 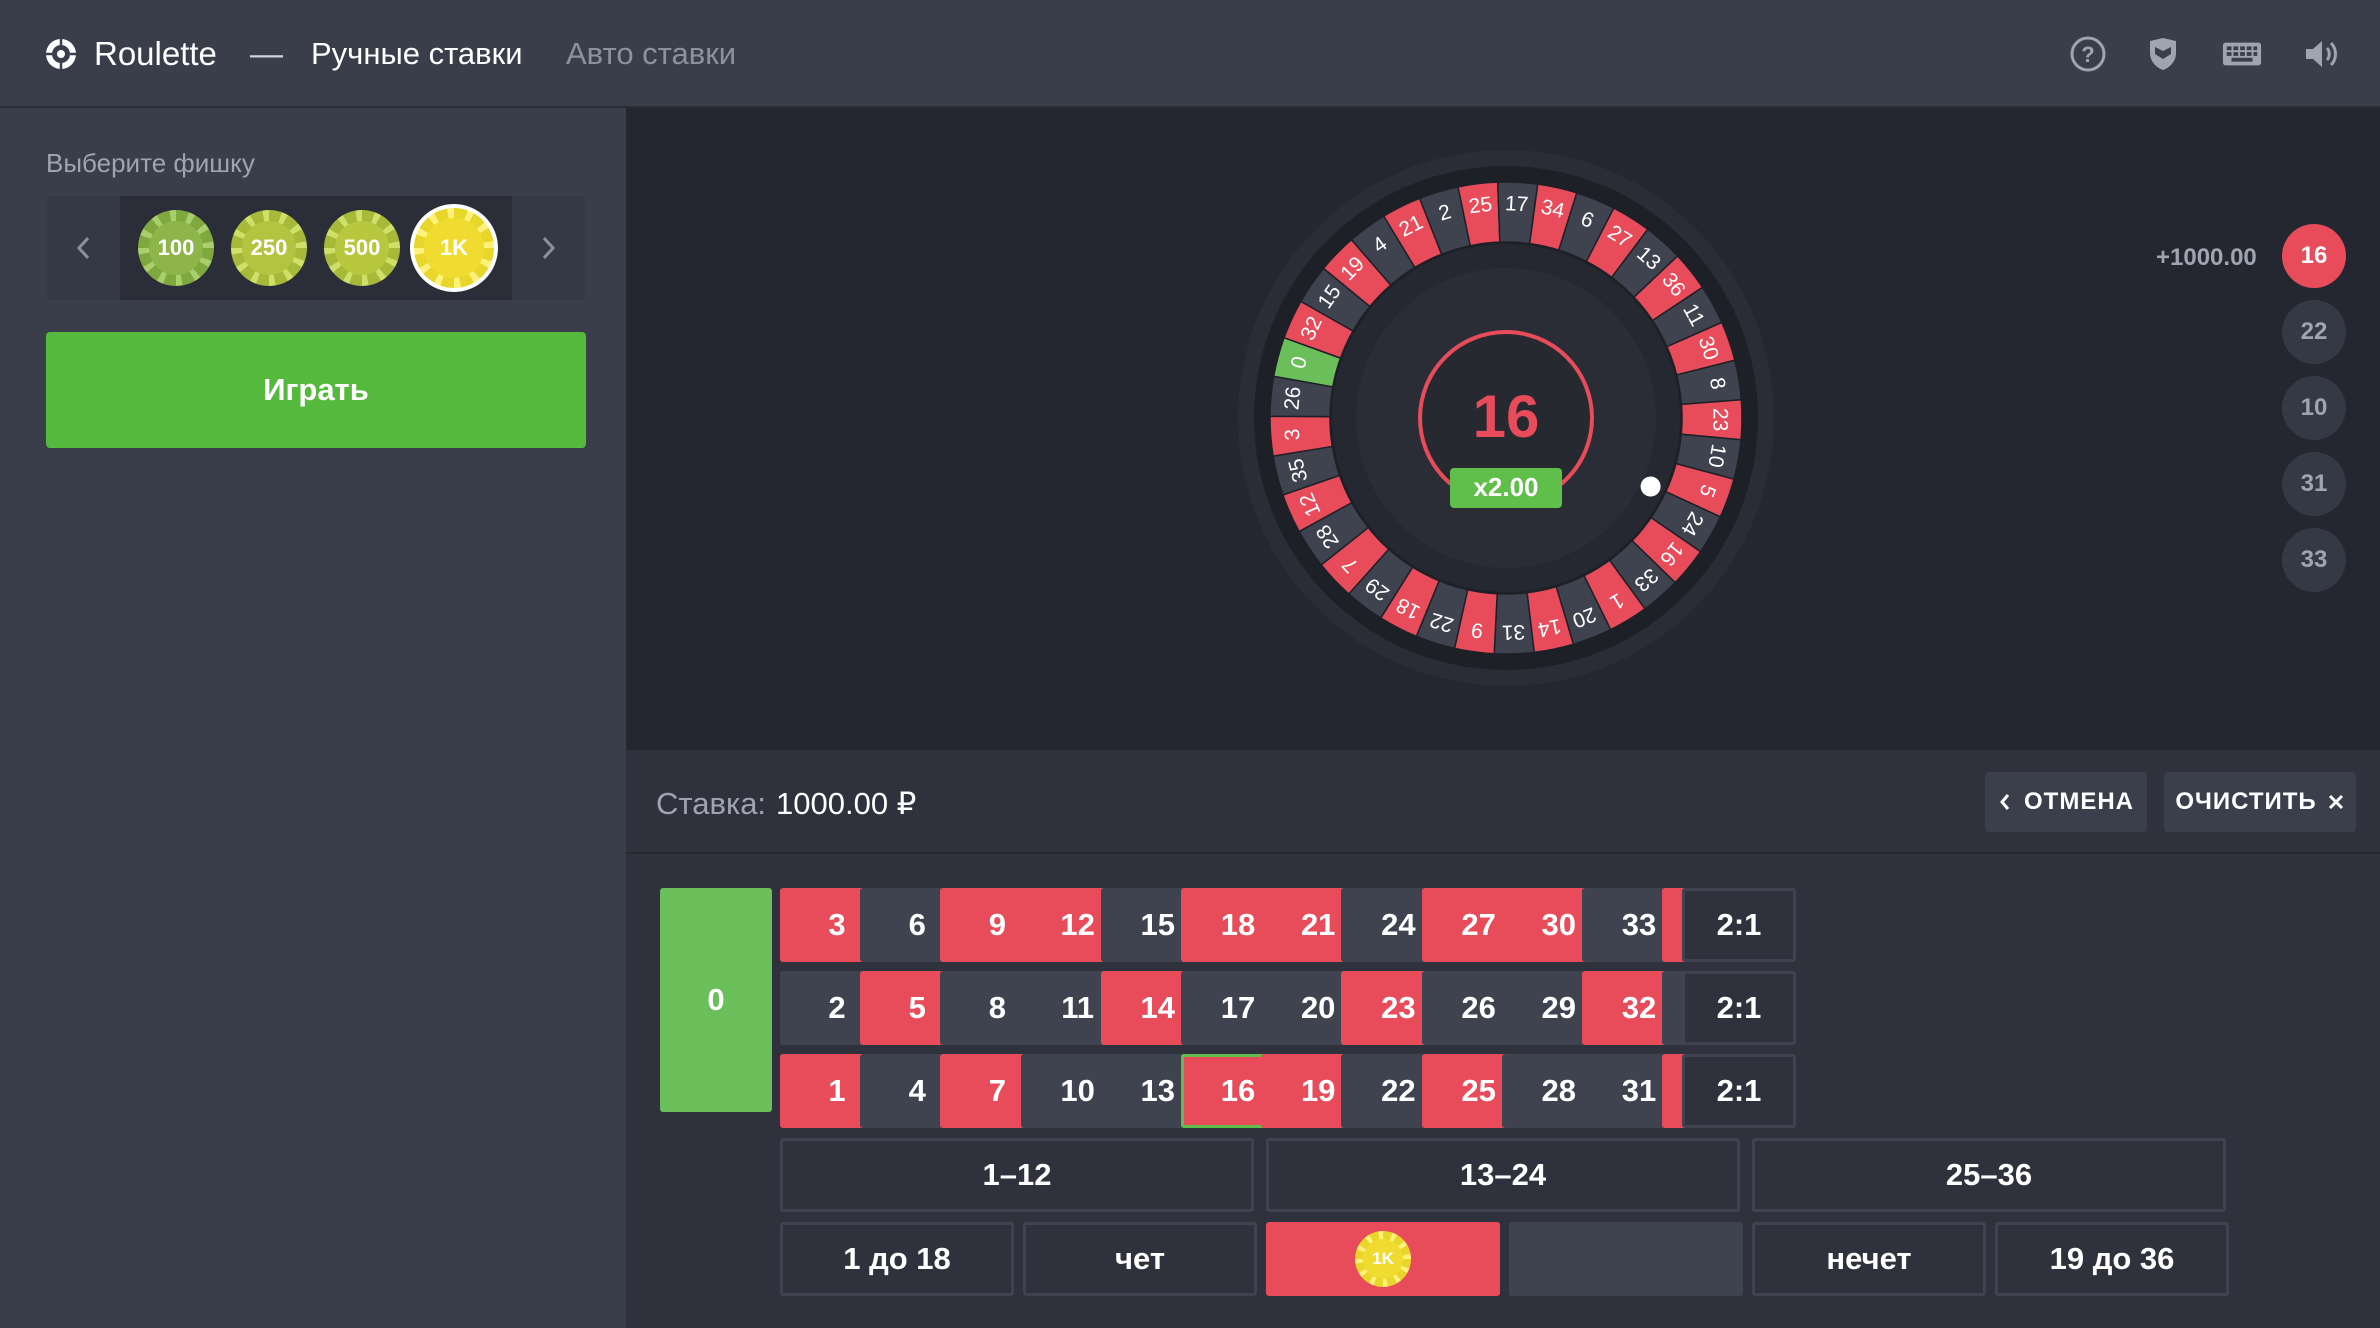 What do you see at coordinates (1716, 455) in the screenshot?
I see `wheel-pocket-number: 10` at bounding box center [1716, 455].